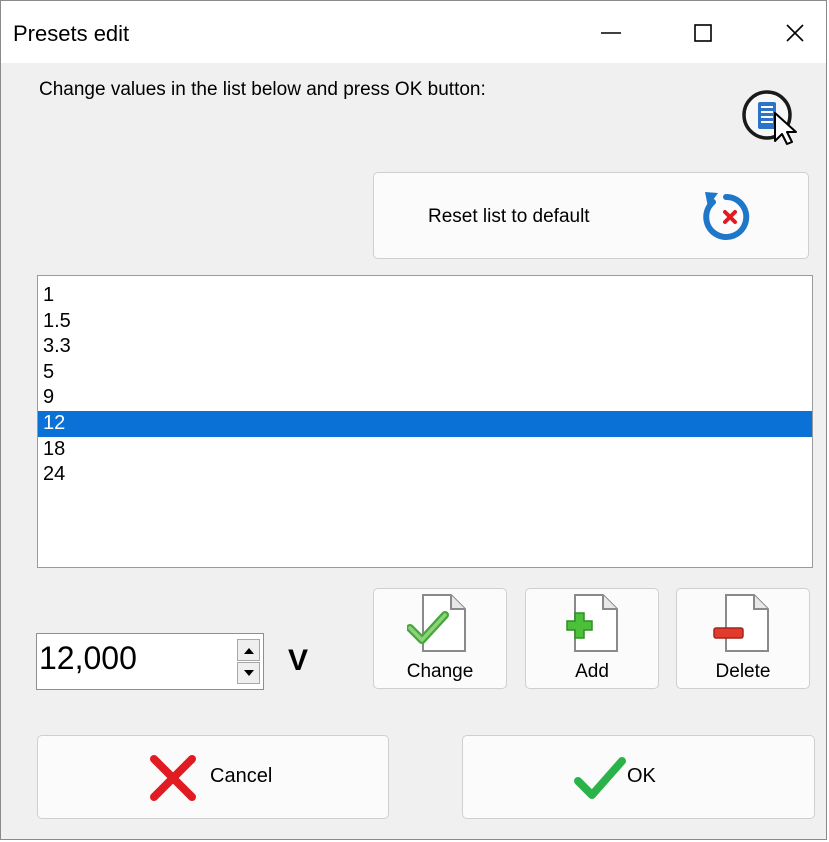  I want to click on help-cursor-icon, so click(769, 117).